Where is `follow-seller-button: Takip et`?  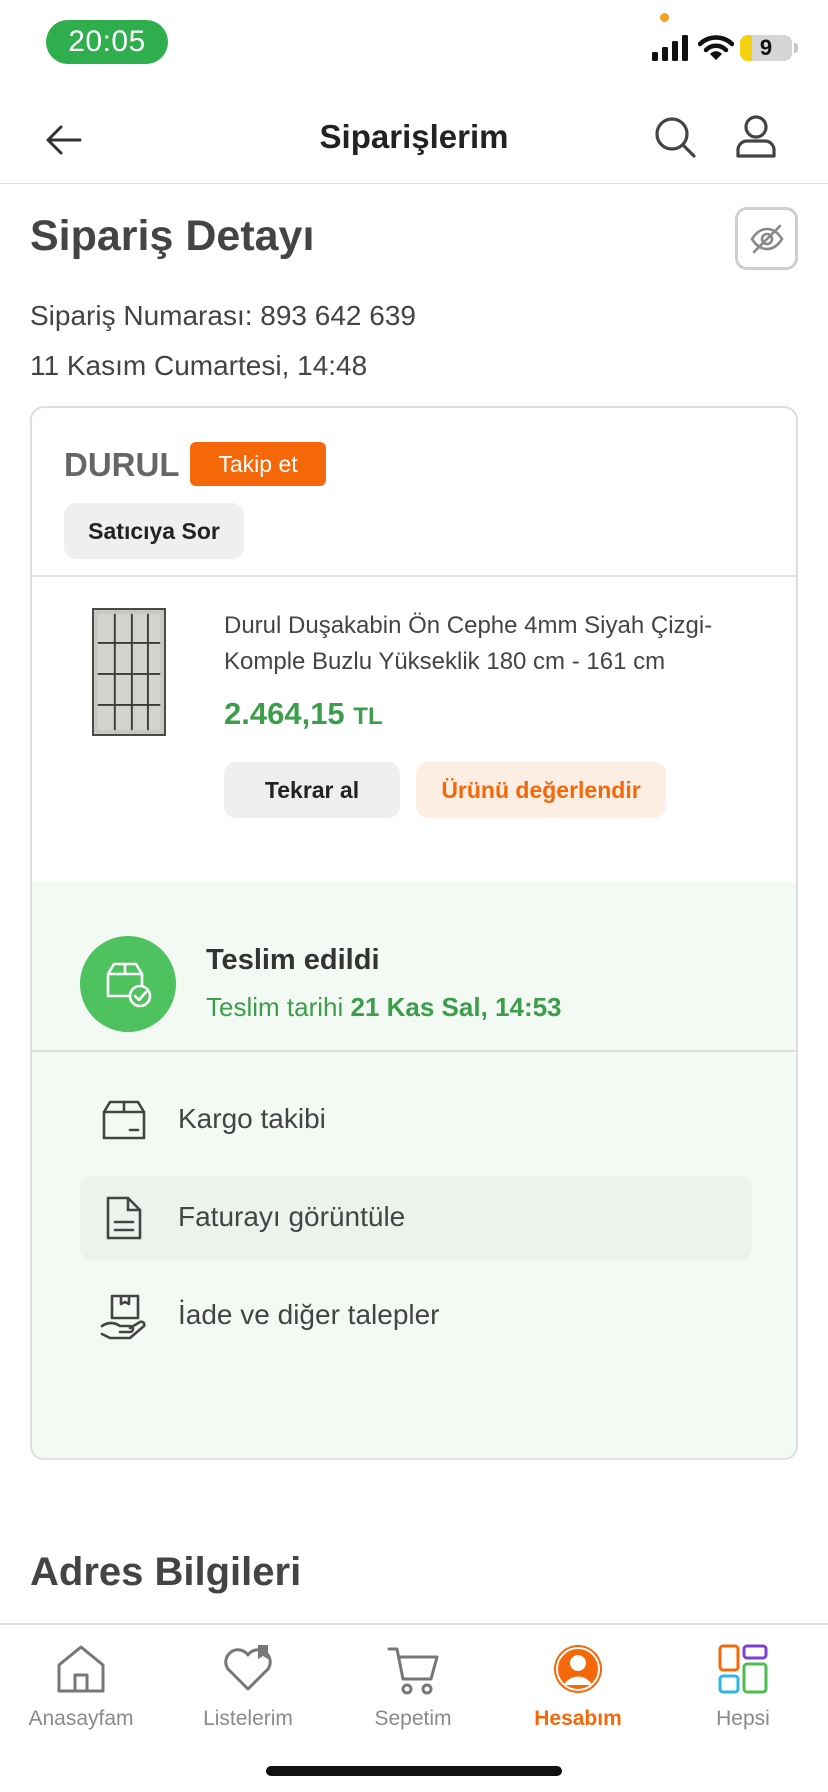
follow-seller-button: Takip et is located at coordinates (258, 464).